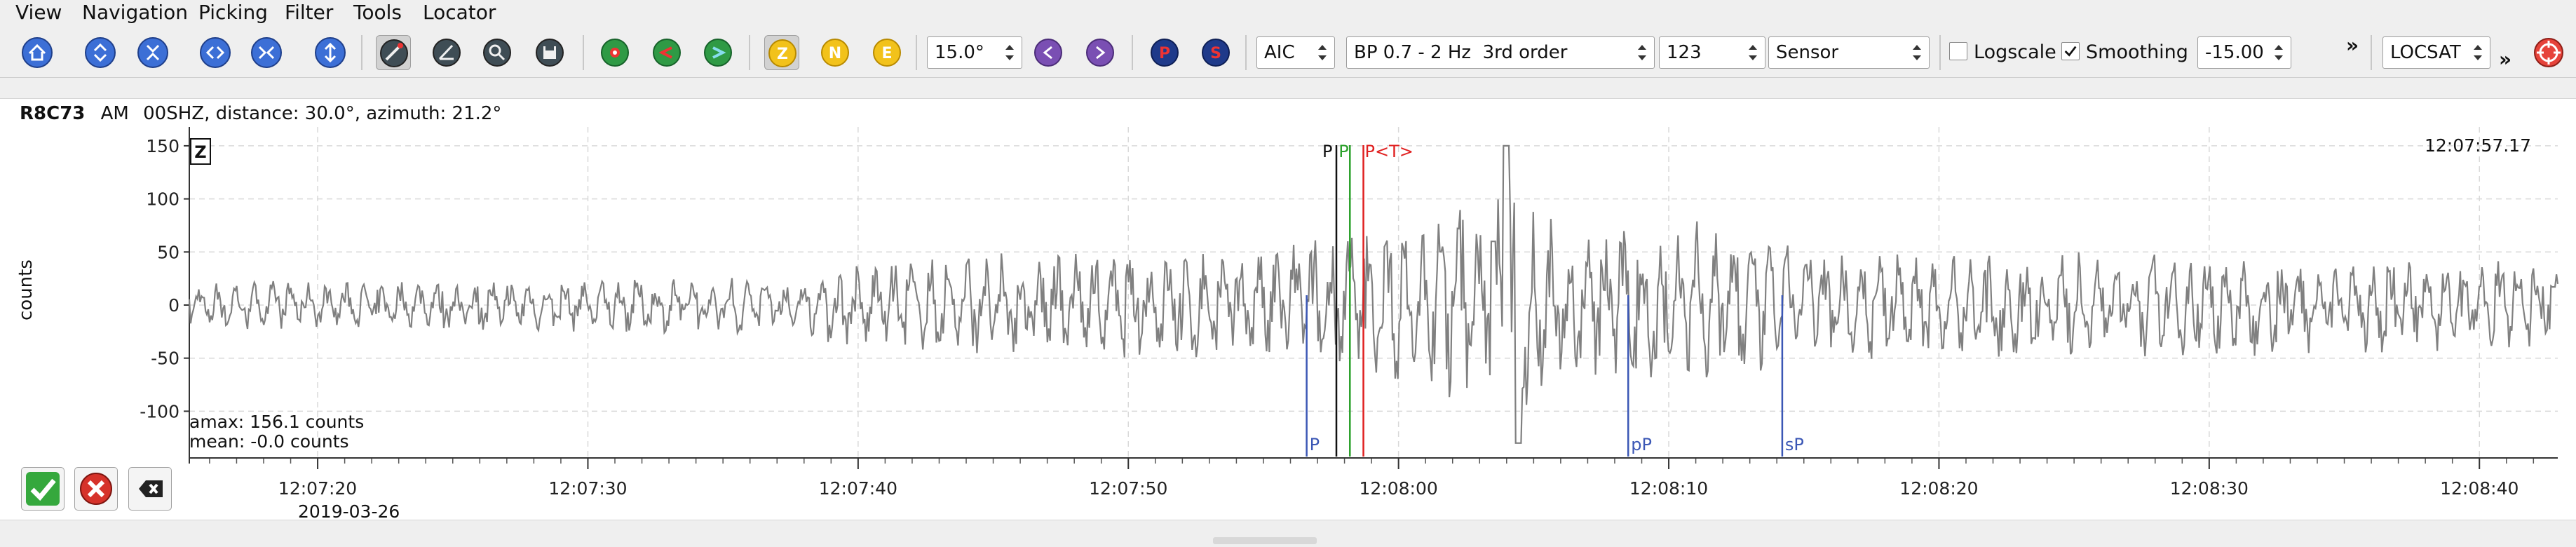 The image size is (2576, 547). I want to click on logscale-checkbox, so click(1958, 51).